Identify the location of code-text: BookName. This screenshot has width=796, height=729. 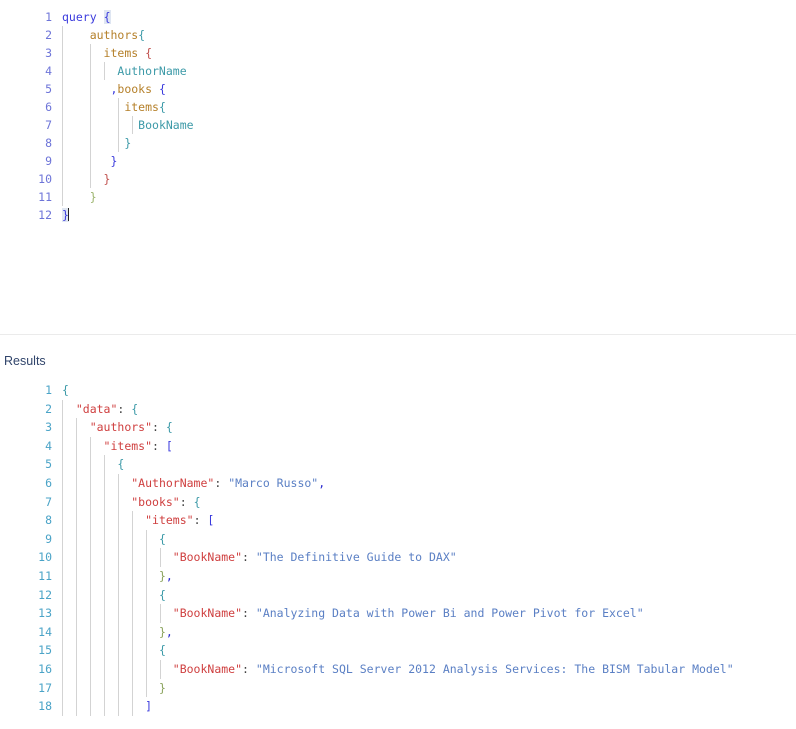
(429, 125).